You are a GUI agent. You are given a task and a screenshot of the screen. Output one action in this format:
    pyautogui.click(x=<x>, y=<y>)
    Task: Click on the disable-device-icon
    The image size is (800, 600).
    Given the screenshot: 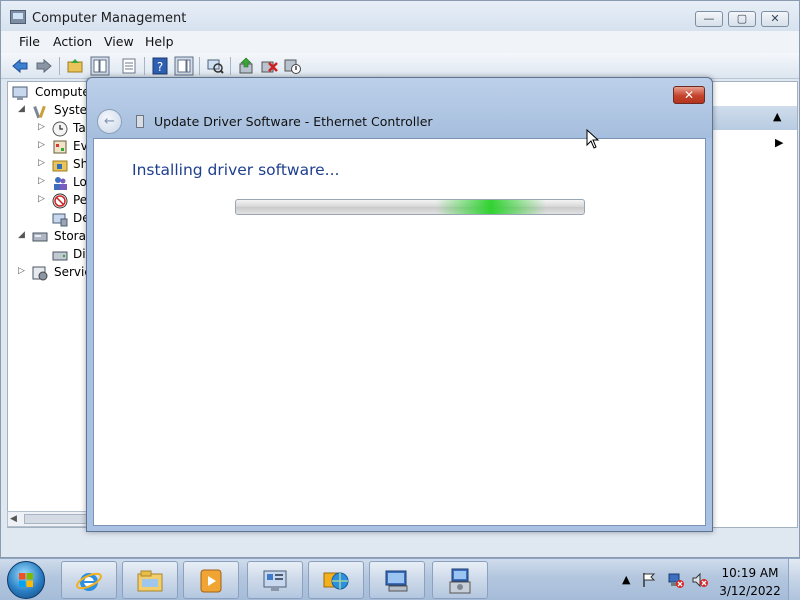 What is the action you would take?
    pyautogui.click(x=292, y=66)
    